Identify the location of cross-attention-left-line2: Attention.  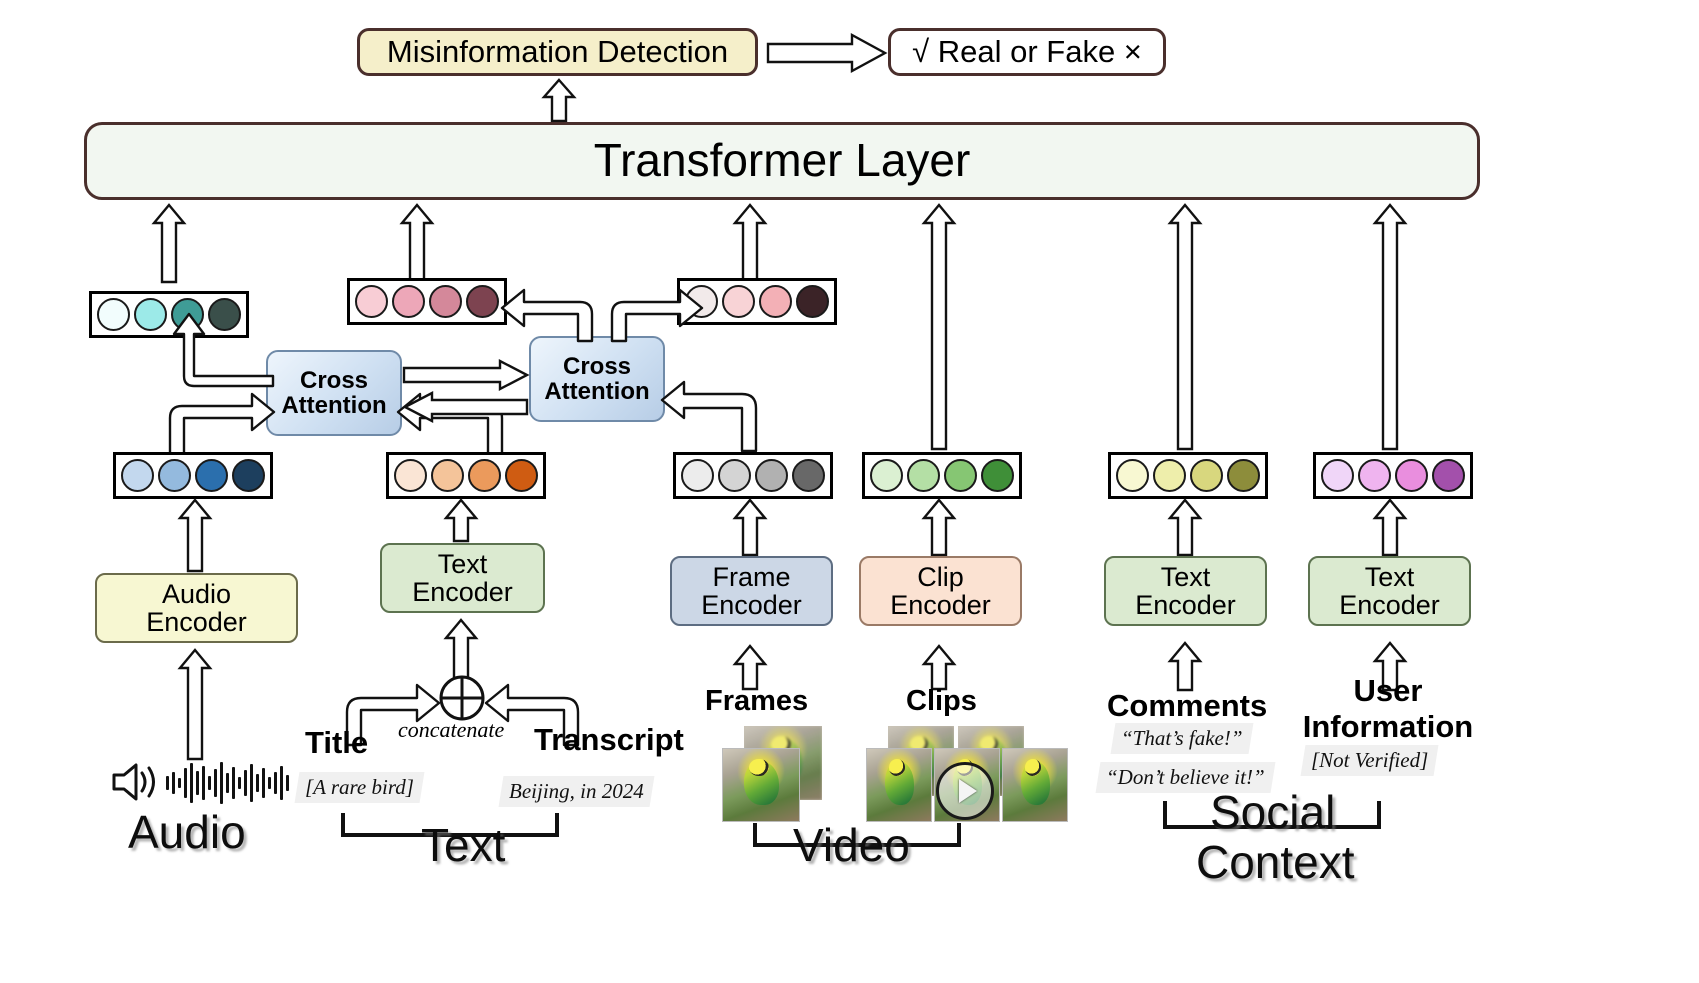
(334, 405).